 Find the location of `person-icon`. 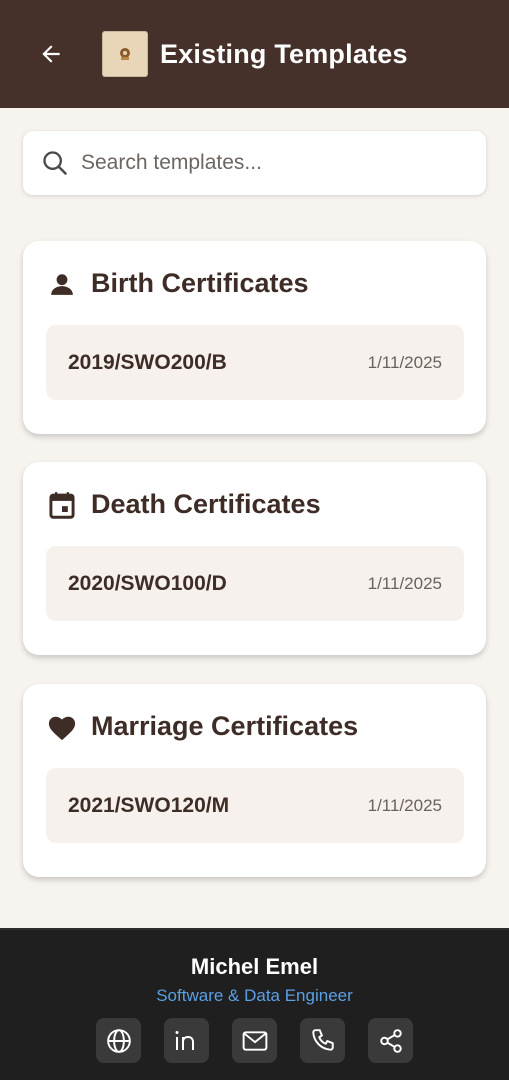

person-icon is located at coordinates (62, 284).